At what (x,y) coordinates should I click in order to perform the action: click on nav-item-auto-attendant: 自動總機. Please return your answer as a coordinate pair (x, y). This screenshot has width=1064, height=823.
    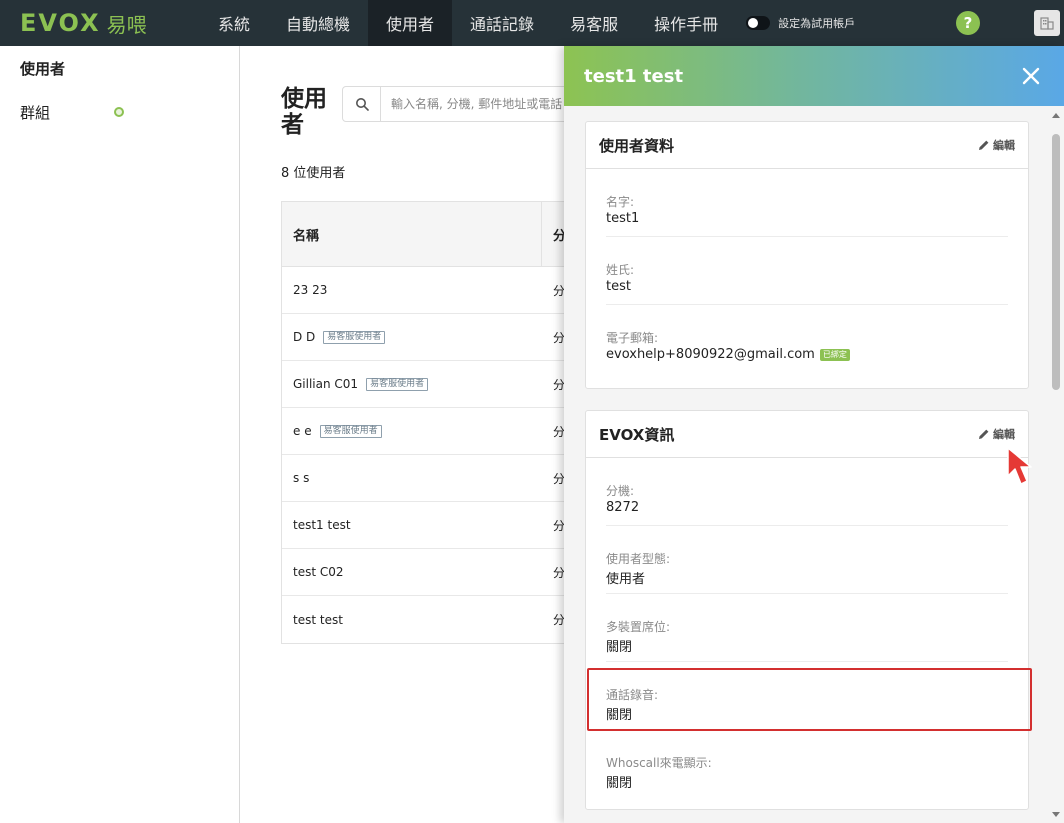
    Looking at the image, I should click on (318, 23).